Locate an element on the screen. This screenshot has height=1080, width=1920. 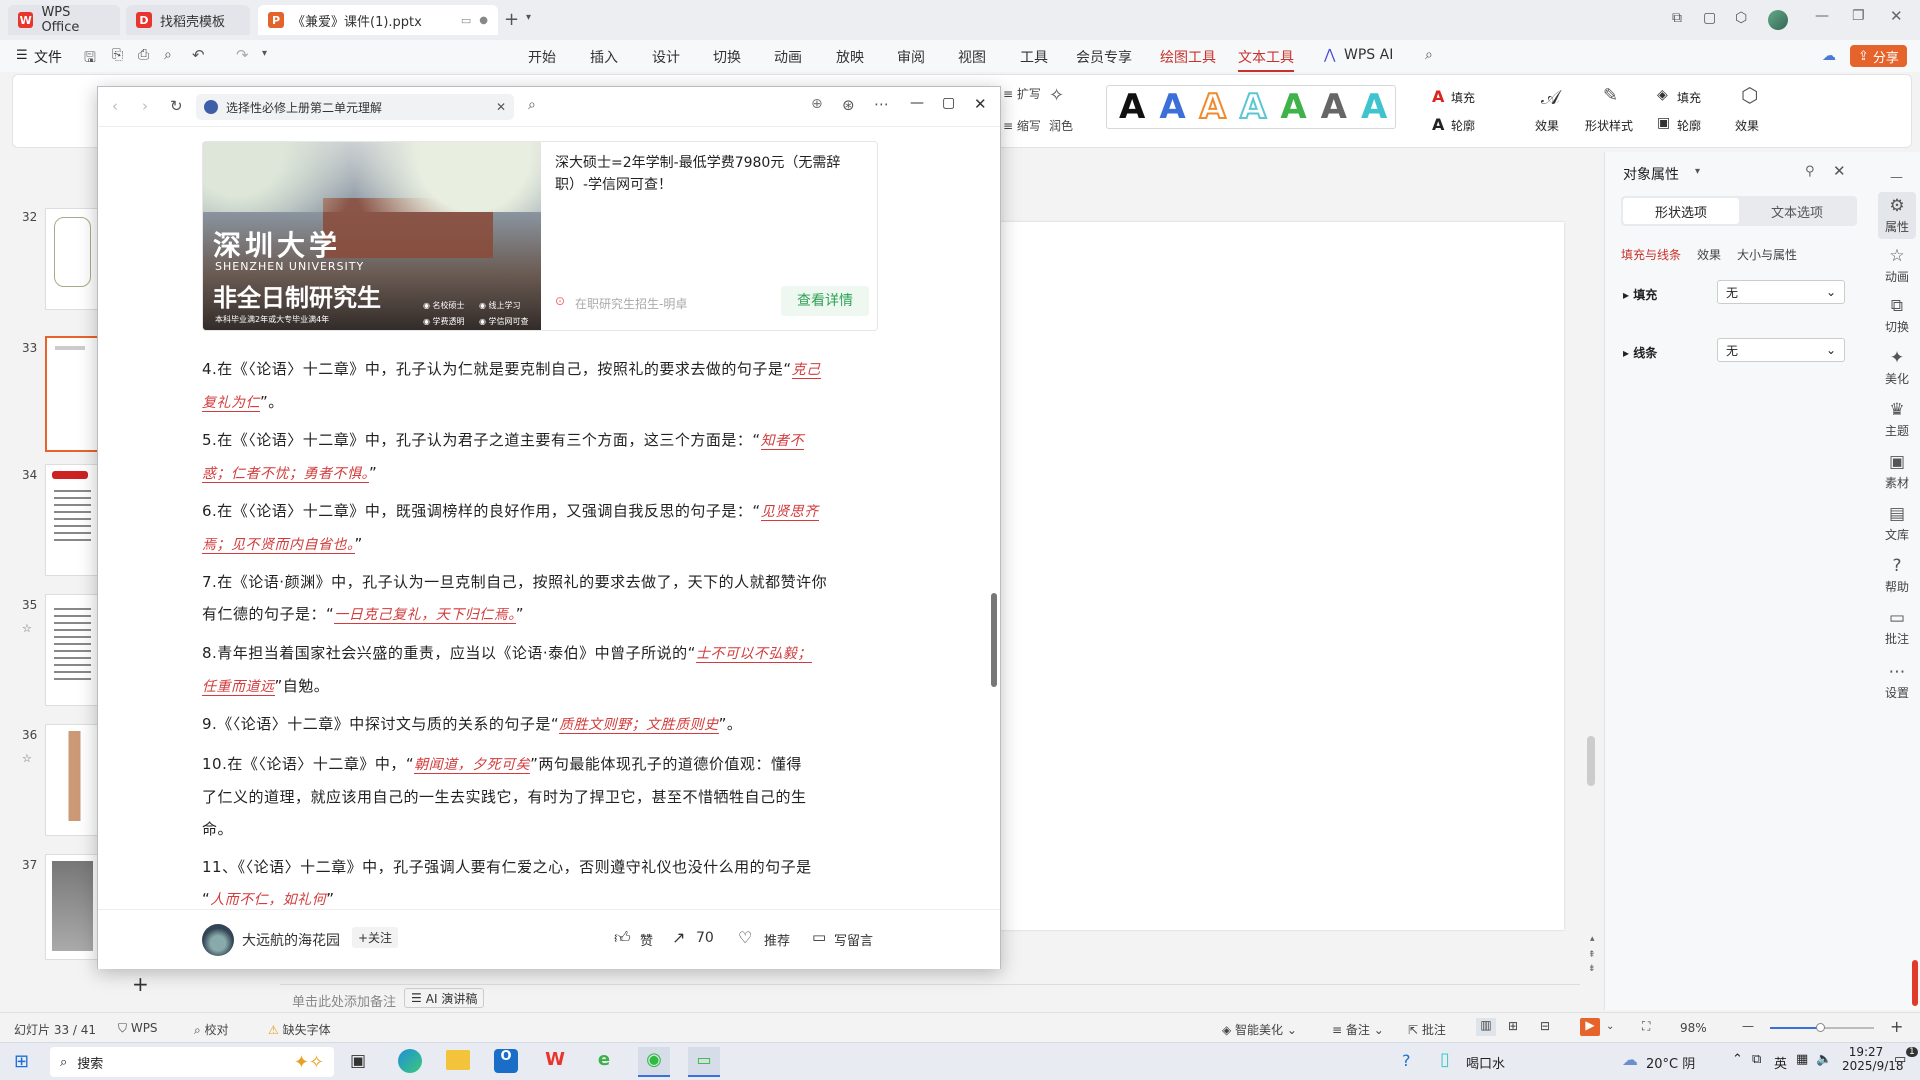
maximize-icon: ▢ is located at coordinates (948, 103).